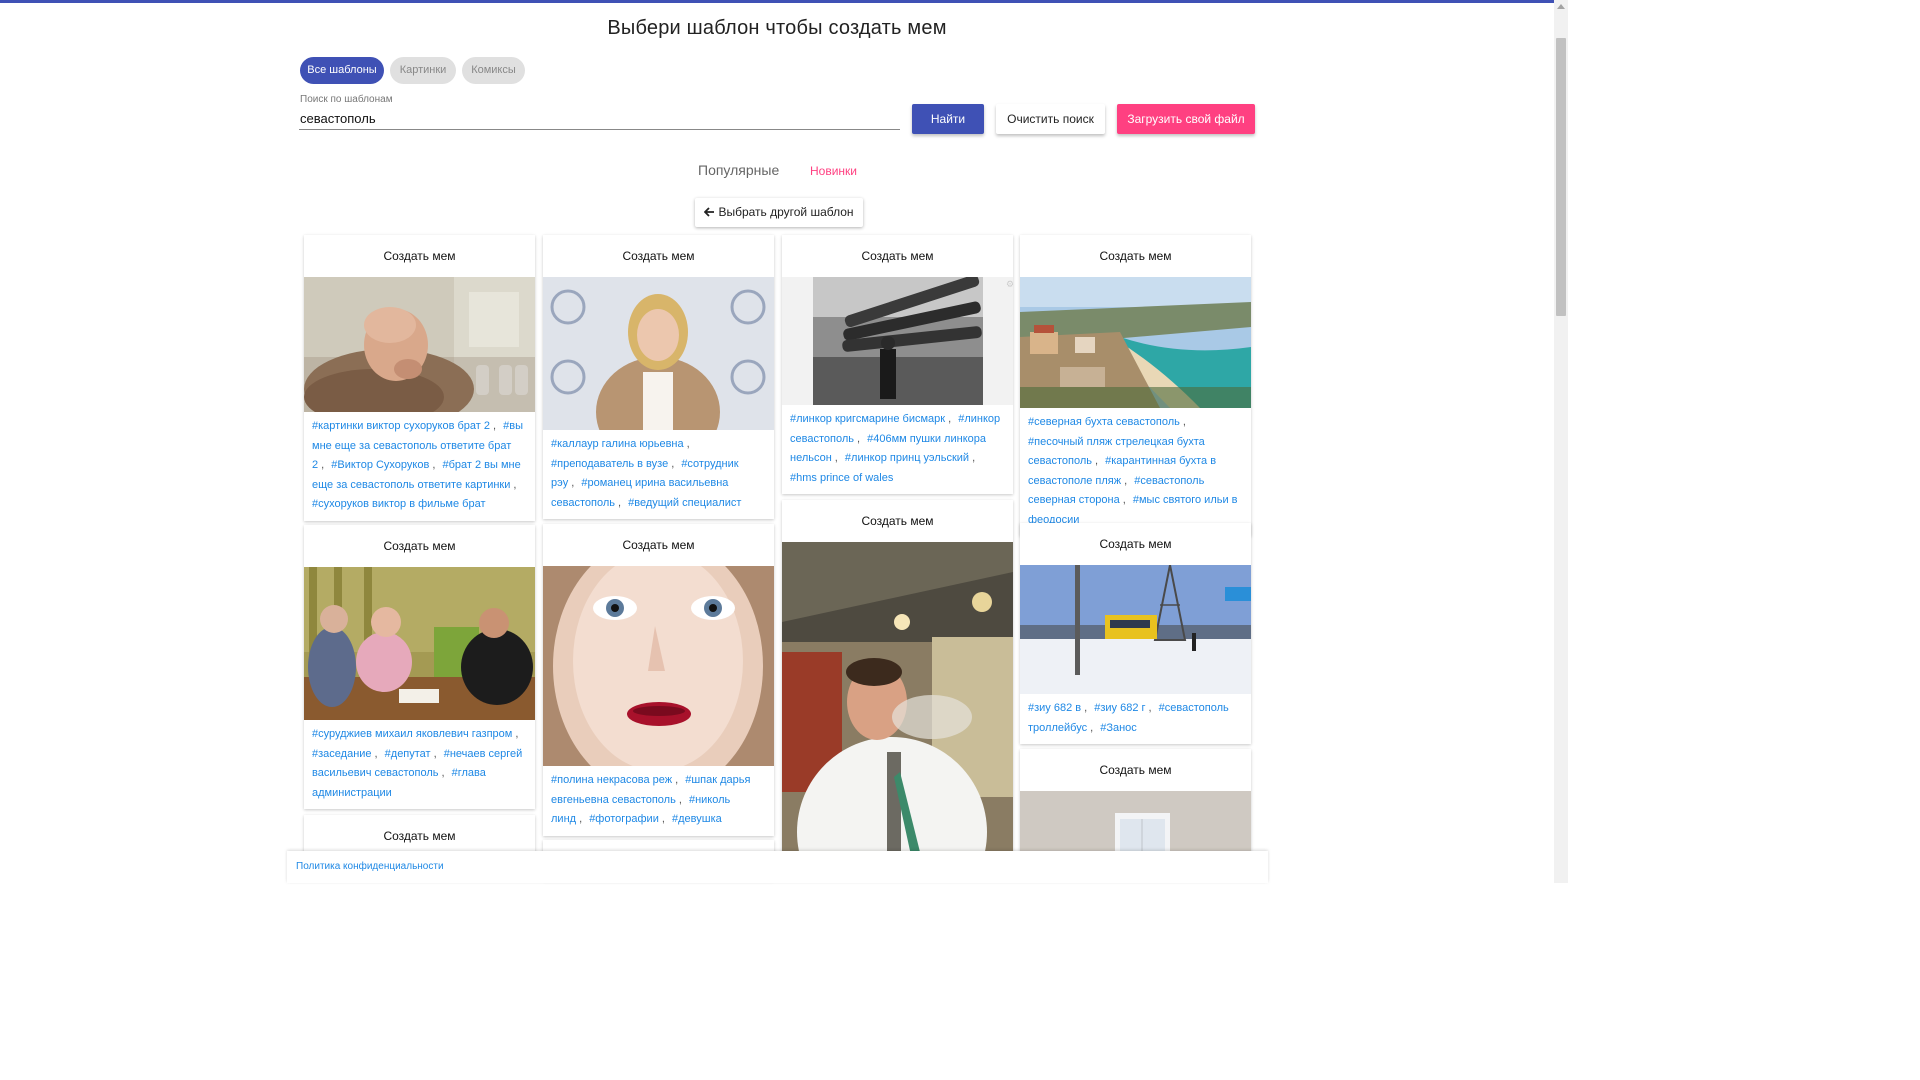 This screenshot has height=1080, width=1920. What do you see at coordinates (948, 119) in the screenshot?
I see `find-button: Найти` at bounding box center [948, 119].